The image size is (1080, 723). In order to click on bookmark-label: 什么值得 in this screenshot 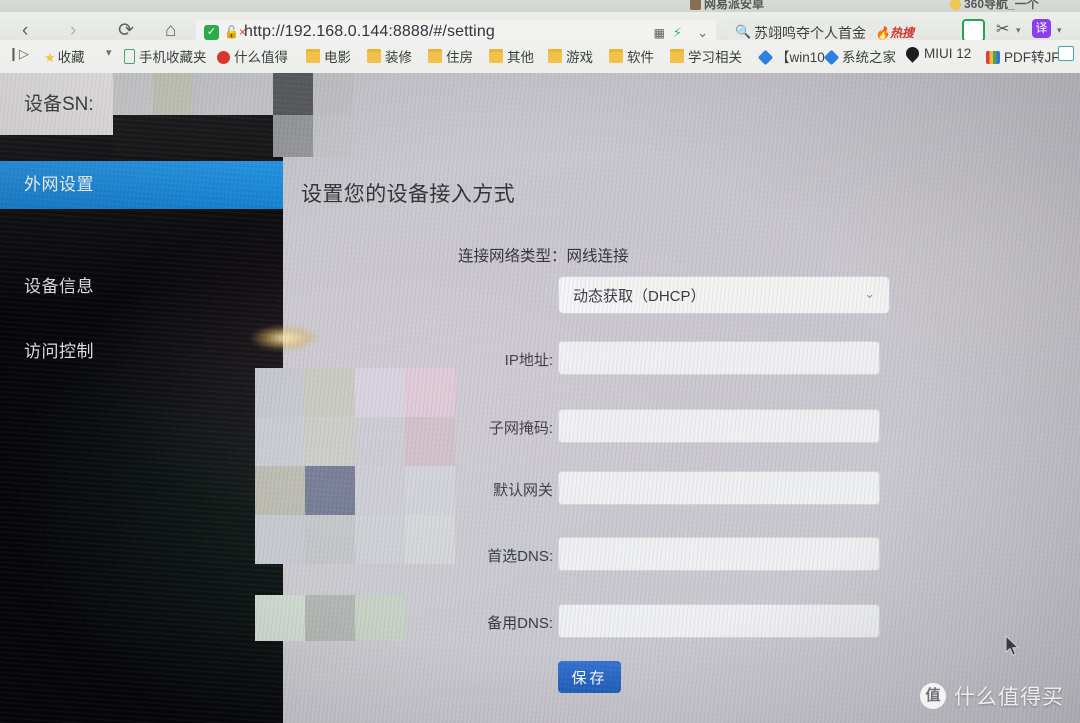, I will do `click(261, 57)`.